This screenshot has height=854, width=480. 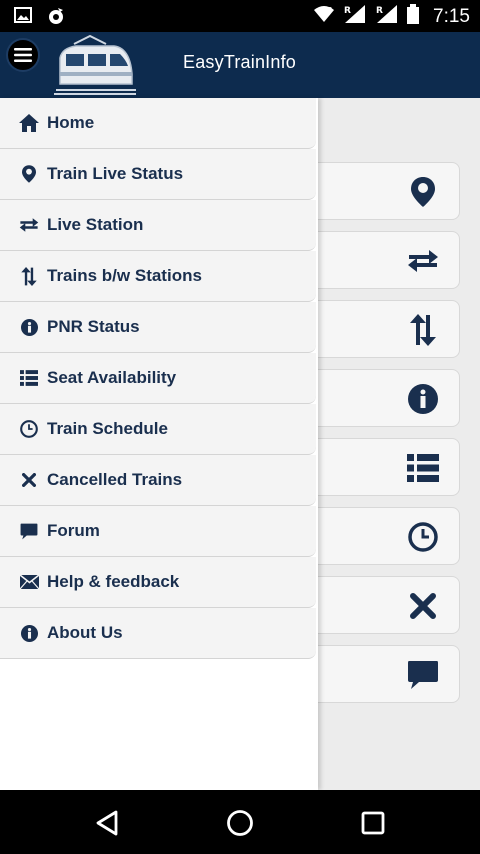 I want to click on drawer-item-label: Seat Availability, so click(x=112, y=377).